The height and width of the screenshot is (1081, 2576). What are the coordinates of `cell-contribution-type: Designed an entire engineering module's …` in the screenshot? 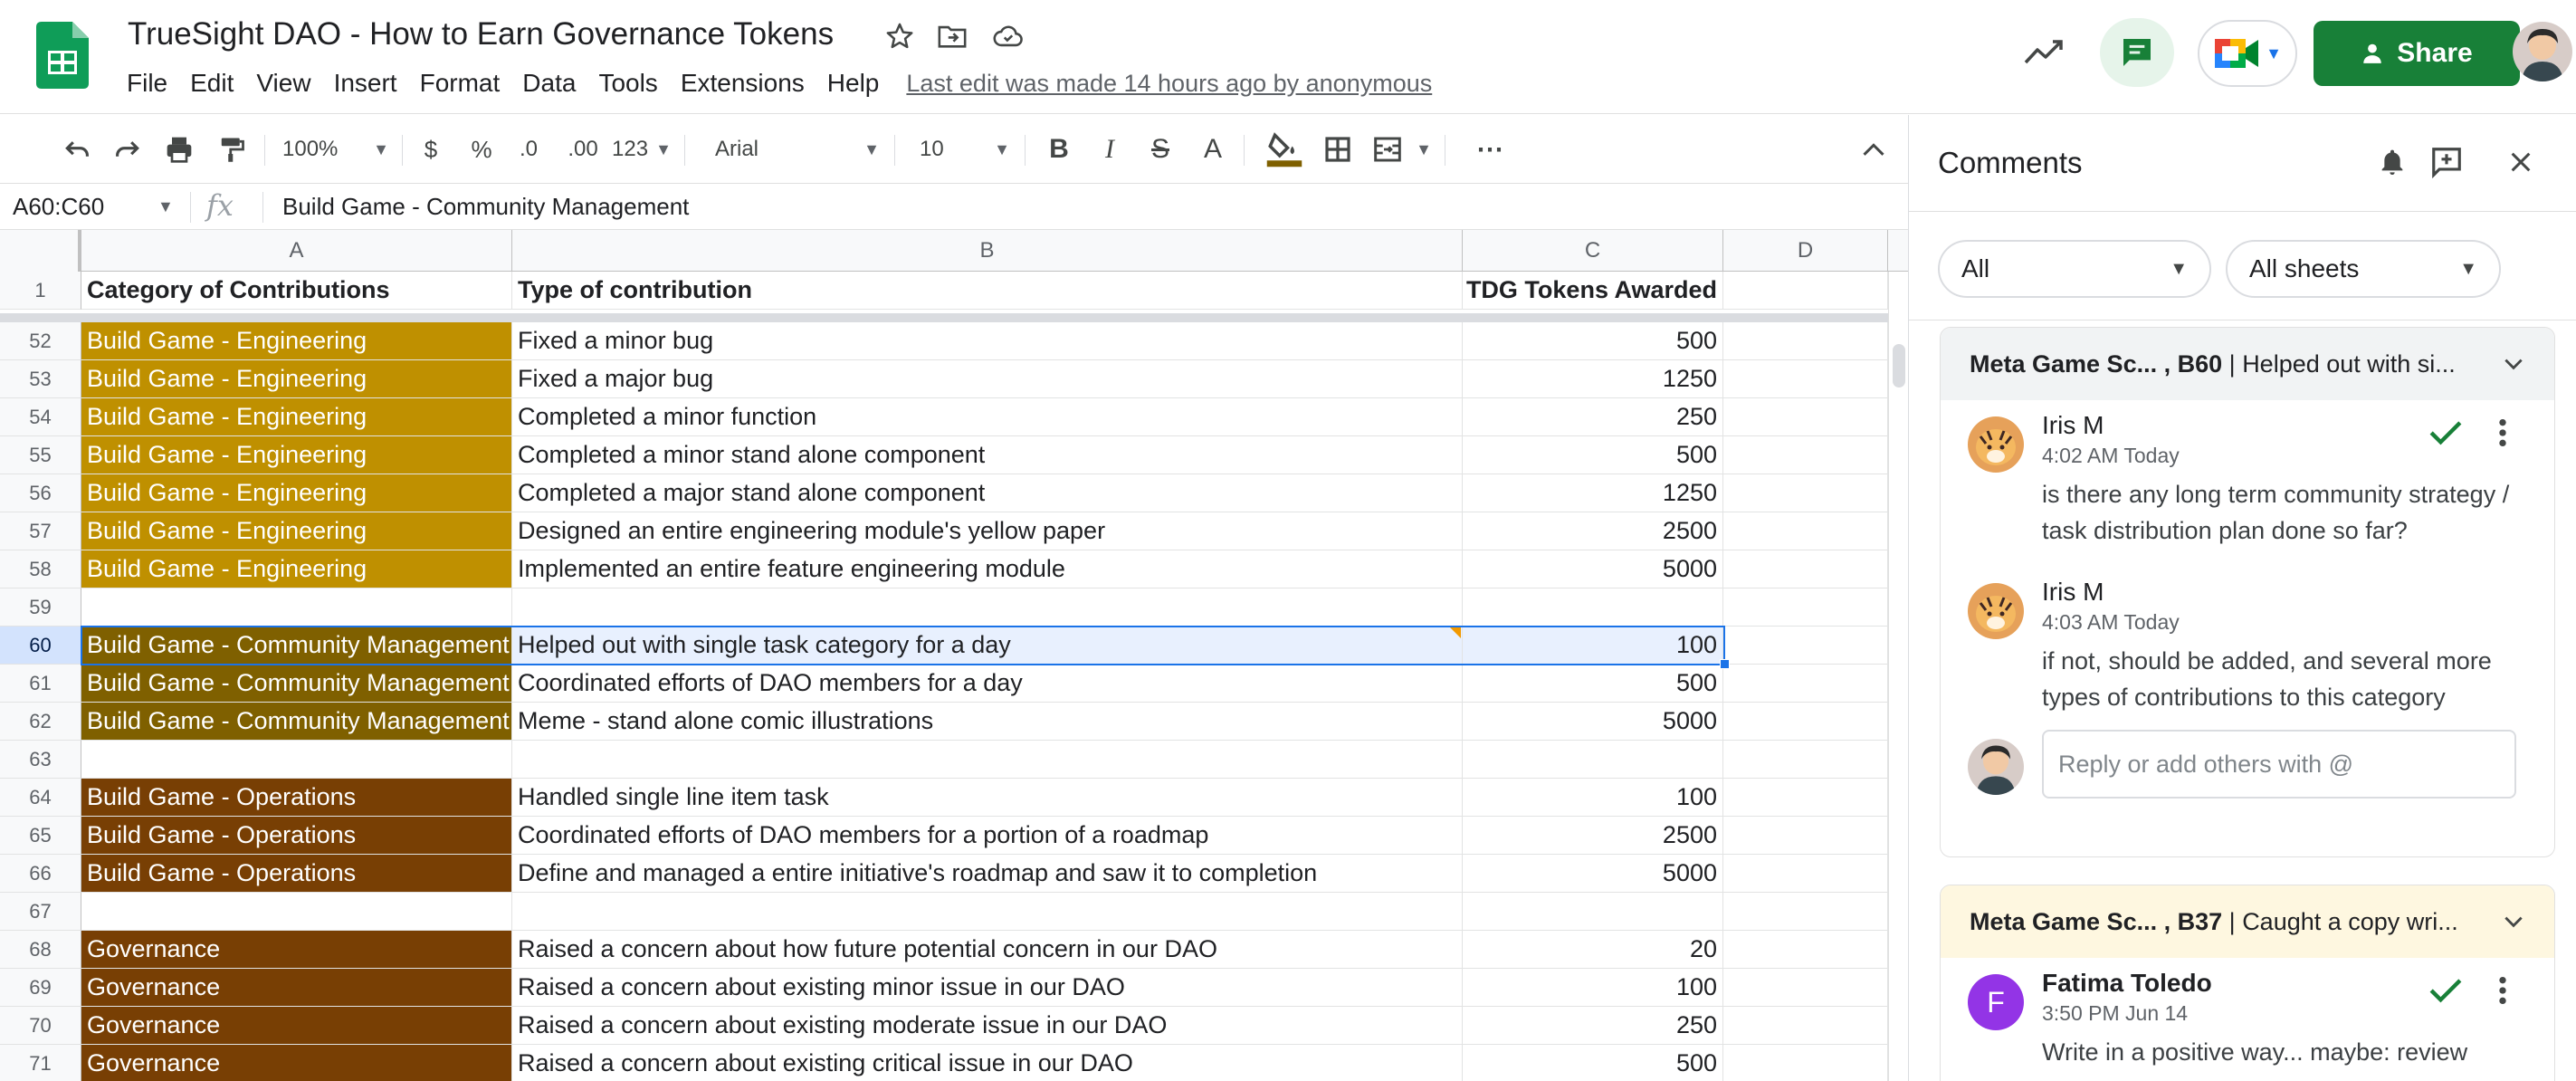 It's located at (987, 531).